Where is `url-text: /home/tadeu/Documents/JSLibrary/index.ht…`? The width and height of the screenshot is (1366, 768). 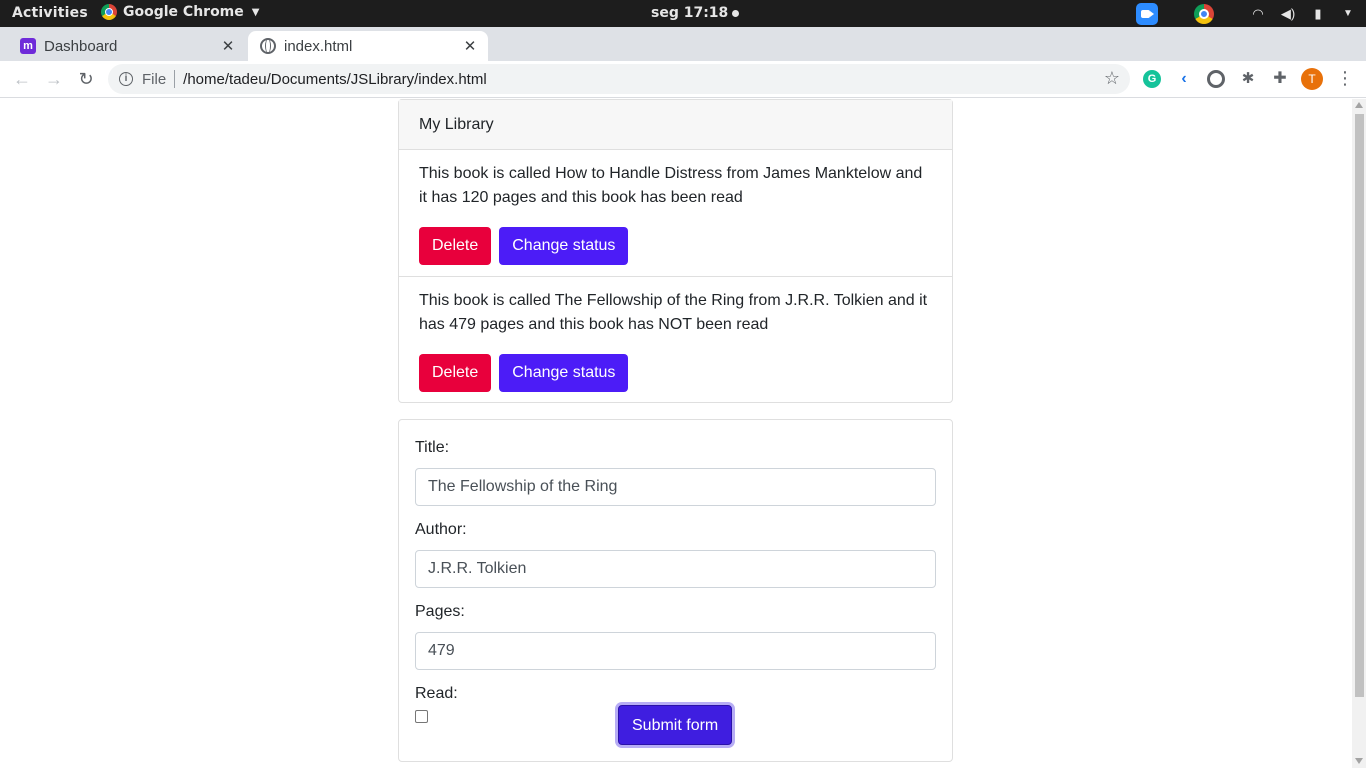 url-text: /home/tadeu/Documents/JSLibrary/index.ht… is located at coordinates (334, 79).